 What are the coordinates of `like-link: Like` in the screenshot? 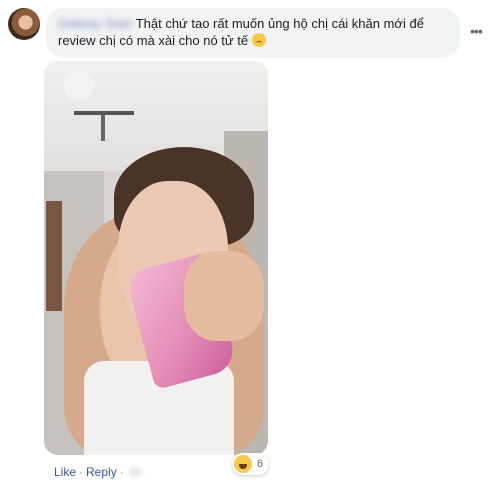 It's located at (65, 472).